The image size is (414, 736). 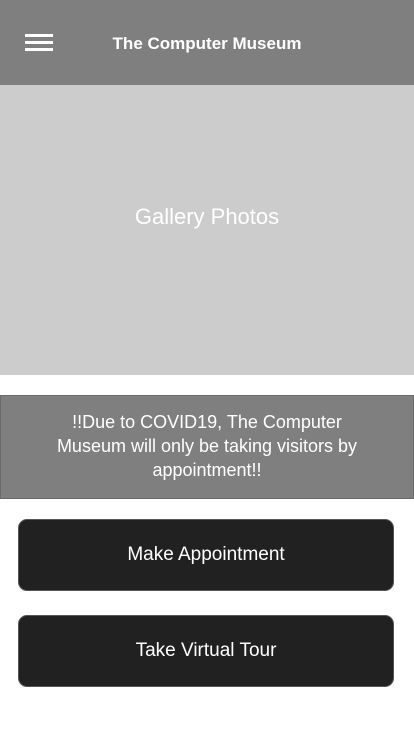 I want to click on make-appointment-label: Make Appointment, so click(x=206, y=554).